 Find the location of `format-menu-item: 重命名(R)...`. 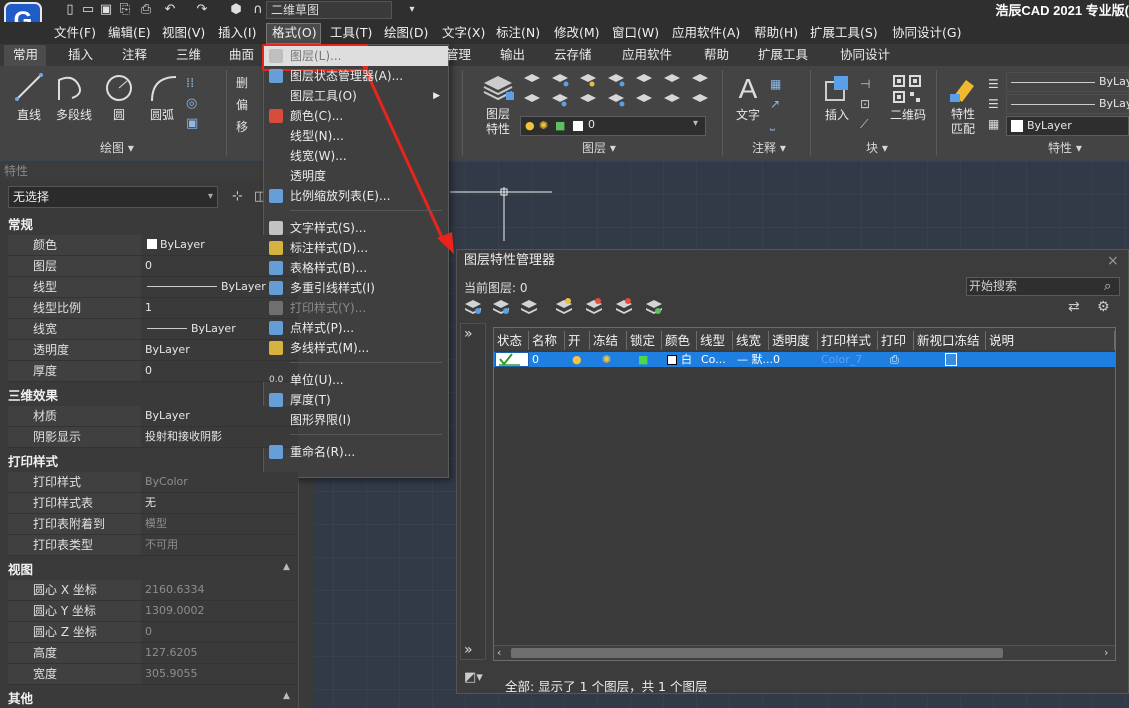

format-menu-item: 重命名(R)... is located at coordinates (356, 452).